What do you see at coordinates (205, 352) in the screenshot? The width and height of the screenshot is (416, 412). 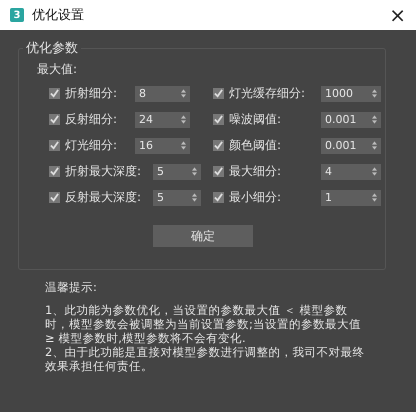 I see `tip-text: 2、由于此功能是直接对模型参数进行调整的，我司不对最终` at bounding box center [205, 352].